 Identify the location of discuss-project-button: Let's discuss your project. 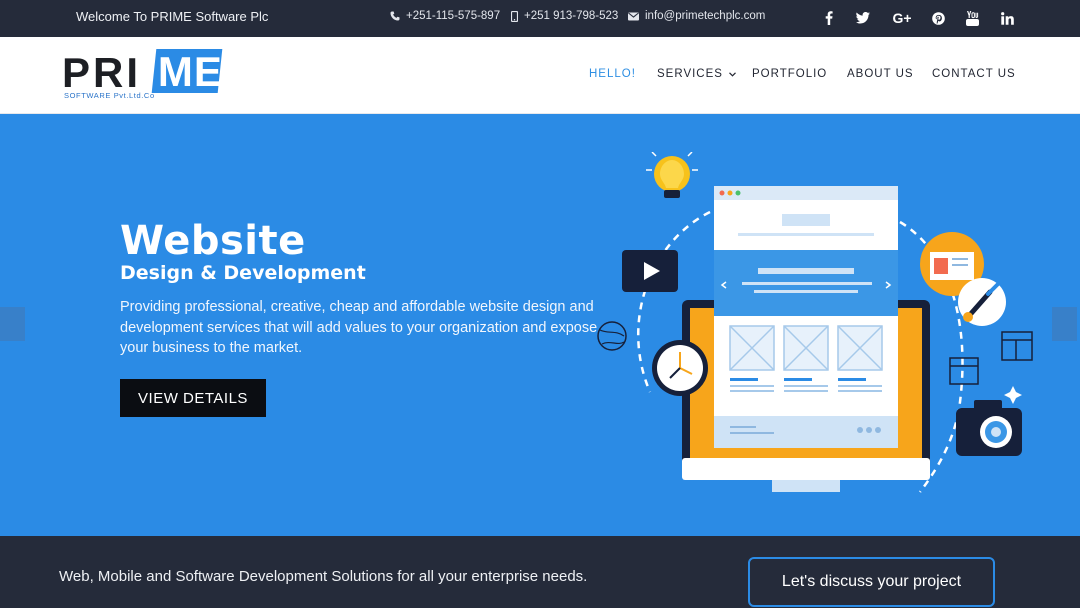
(871, 582).